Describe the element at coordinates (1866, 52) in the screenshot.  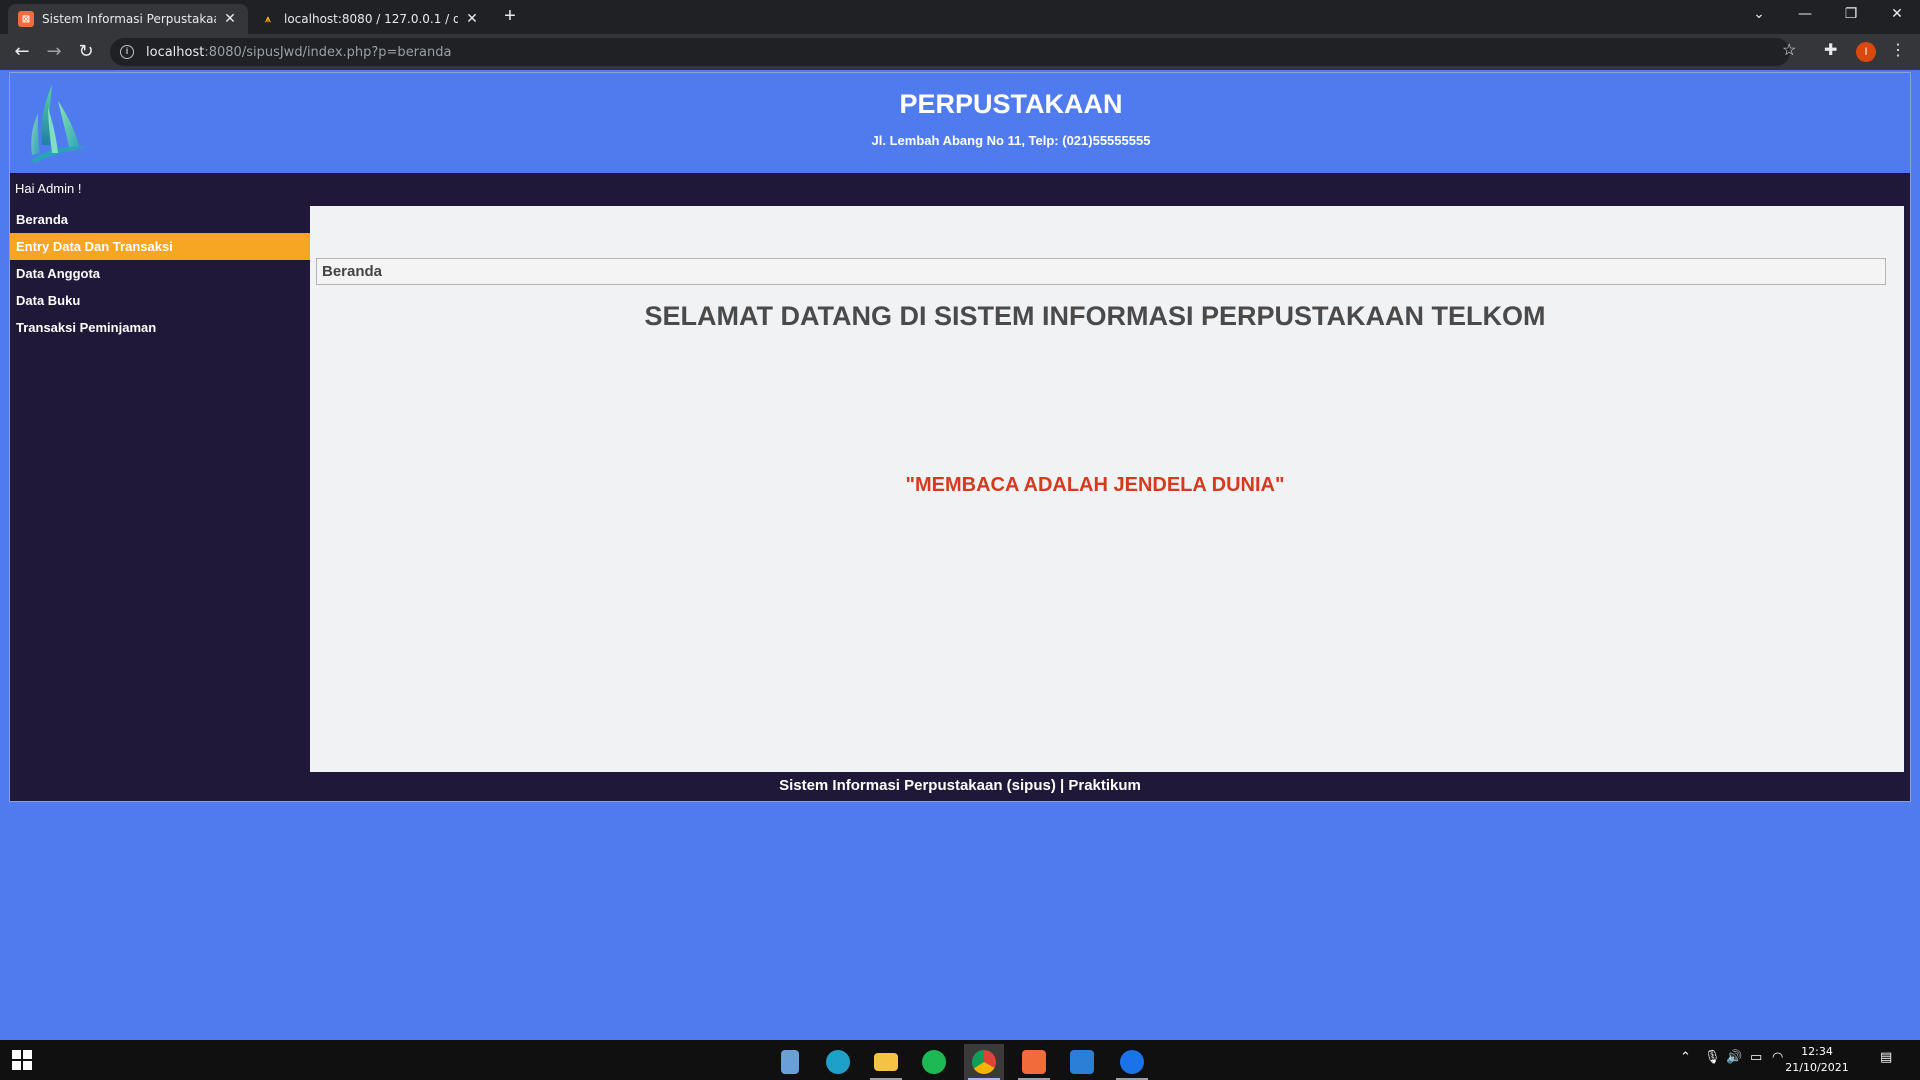
I see `profile-avatar: I` at that location.